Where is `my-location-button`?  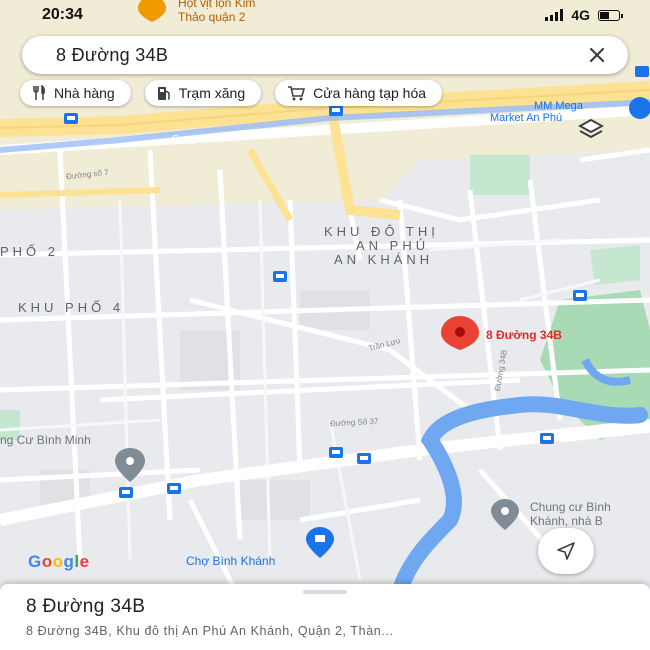 my-location-button is located at coordinates (566, 551).